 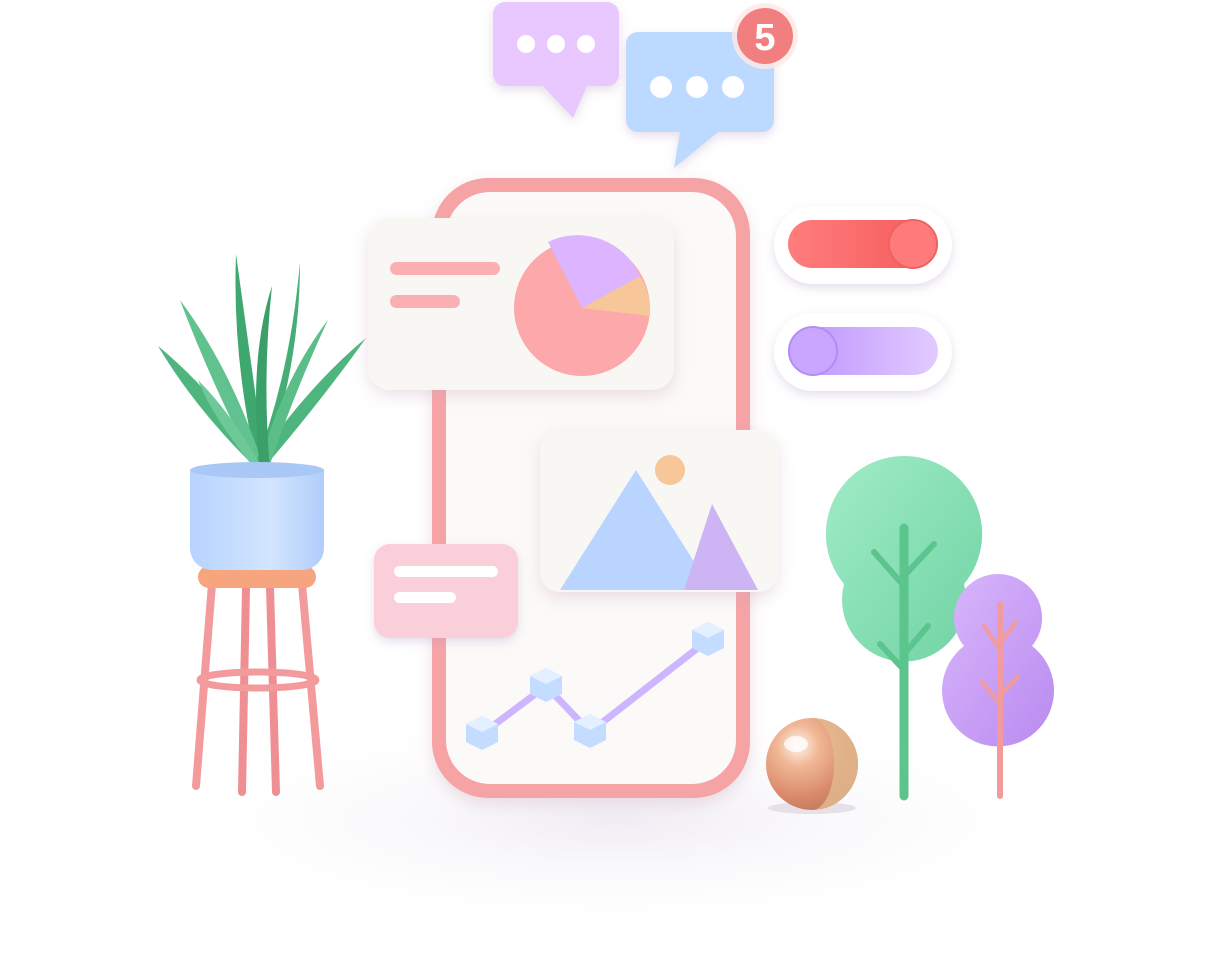 I want to click on image-card, so click(x=659, y=511).